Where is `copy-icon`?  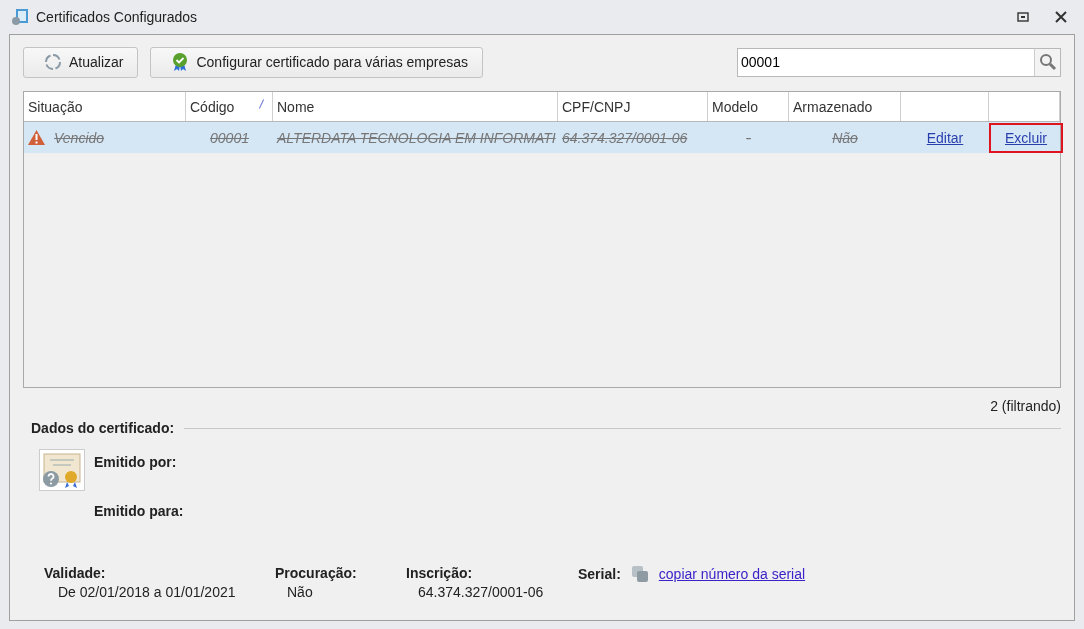
copy-icon is located at coordinates (639, 574).